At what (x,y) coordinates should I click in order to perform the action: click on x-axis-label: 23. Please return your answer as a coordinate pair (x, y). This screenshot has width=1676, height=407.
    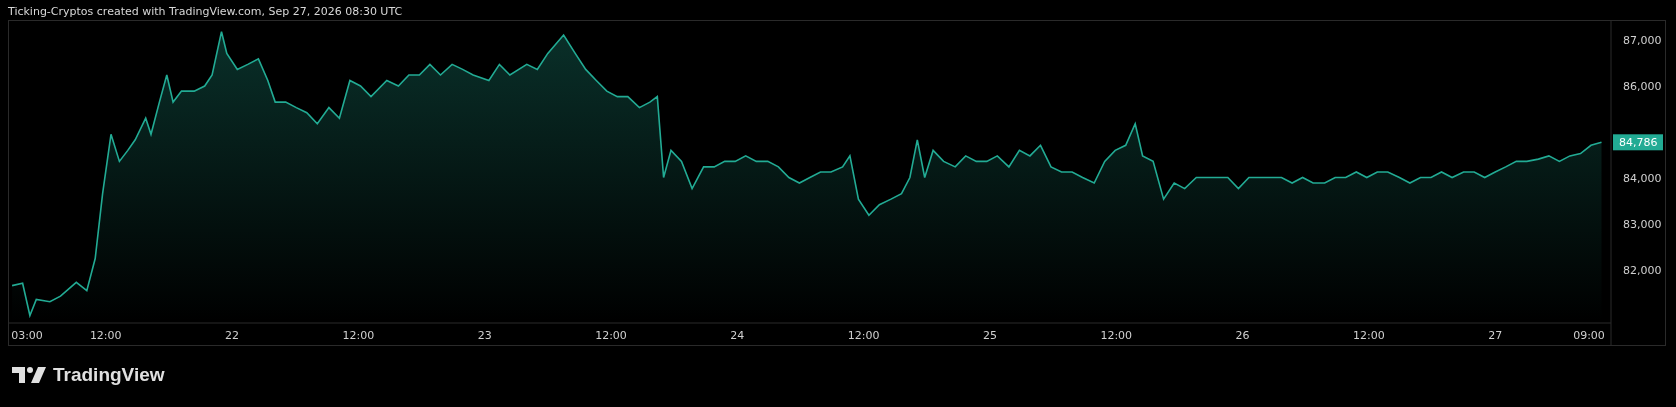
    Looking at the image, I should click on (484, 335).